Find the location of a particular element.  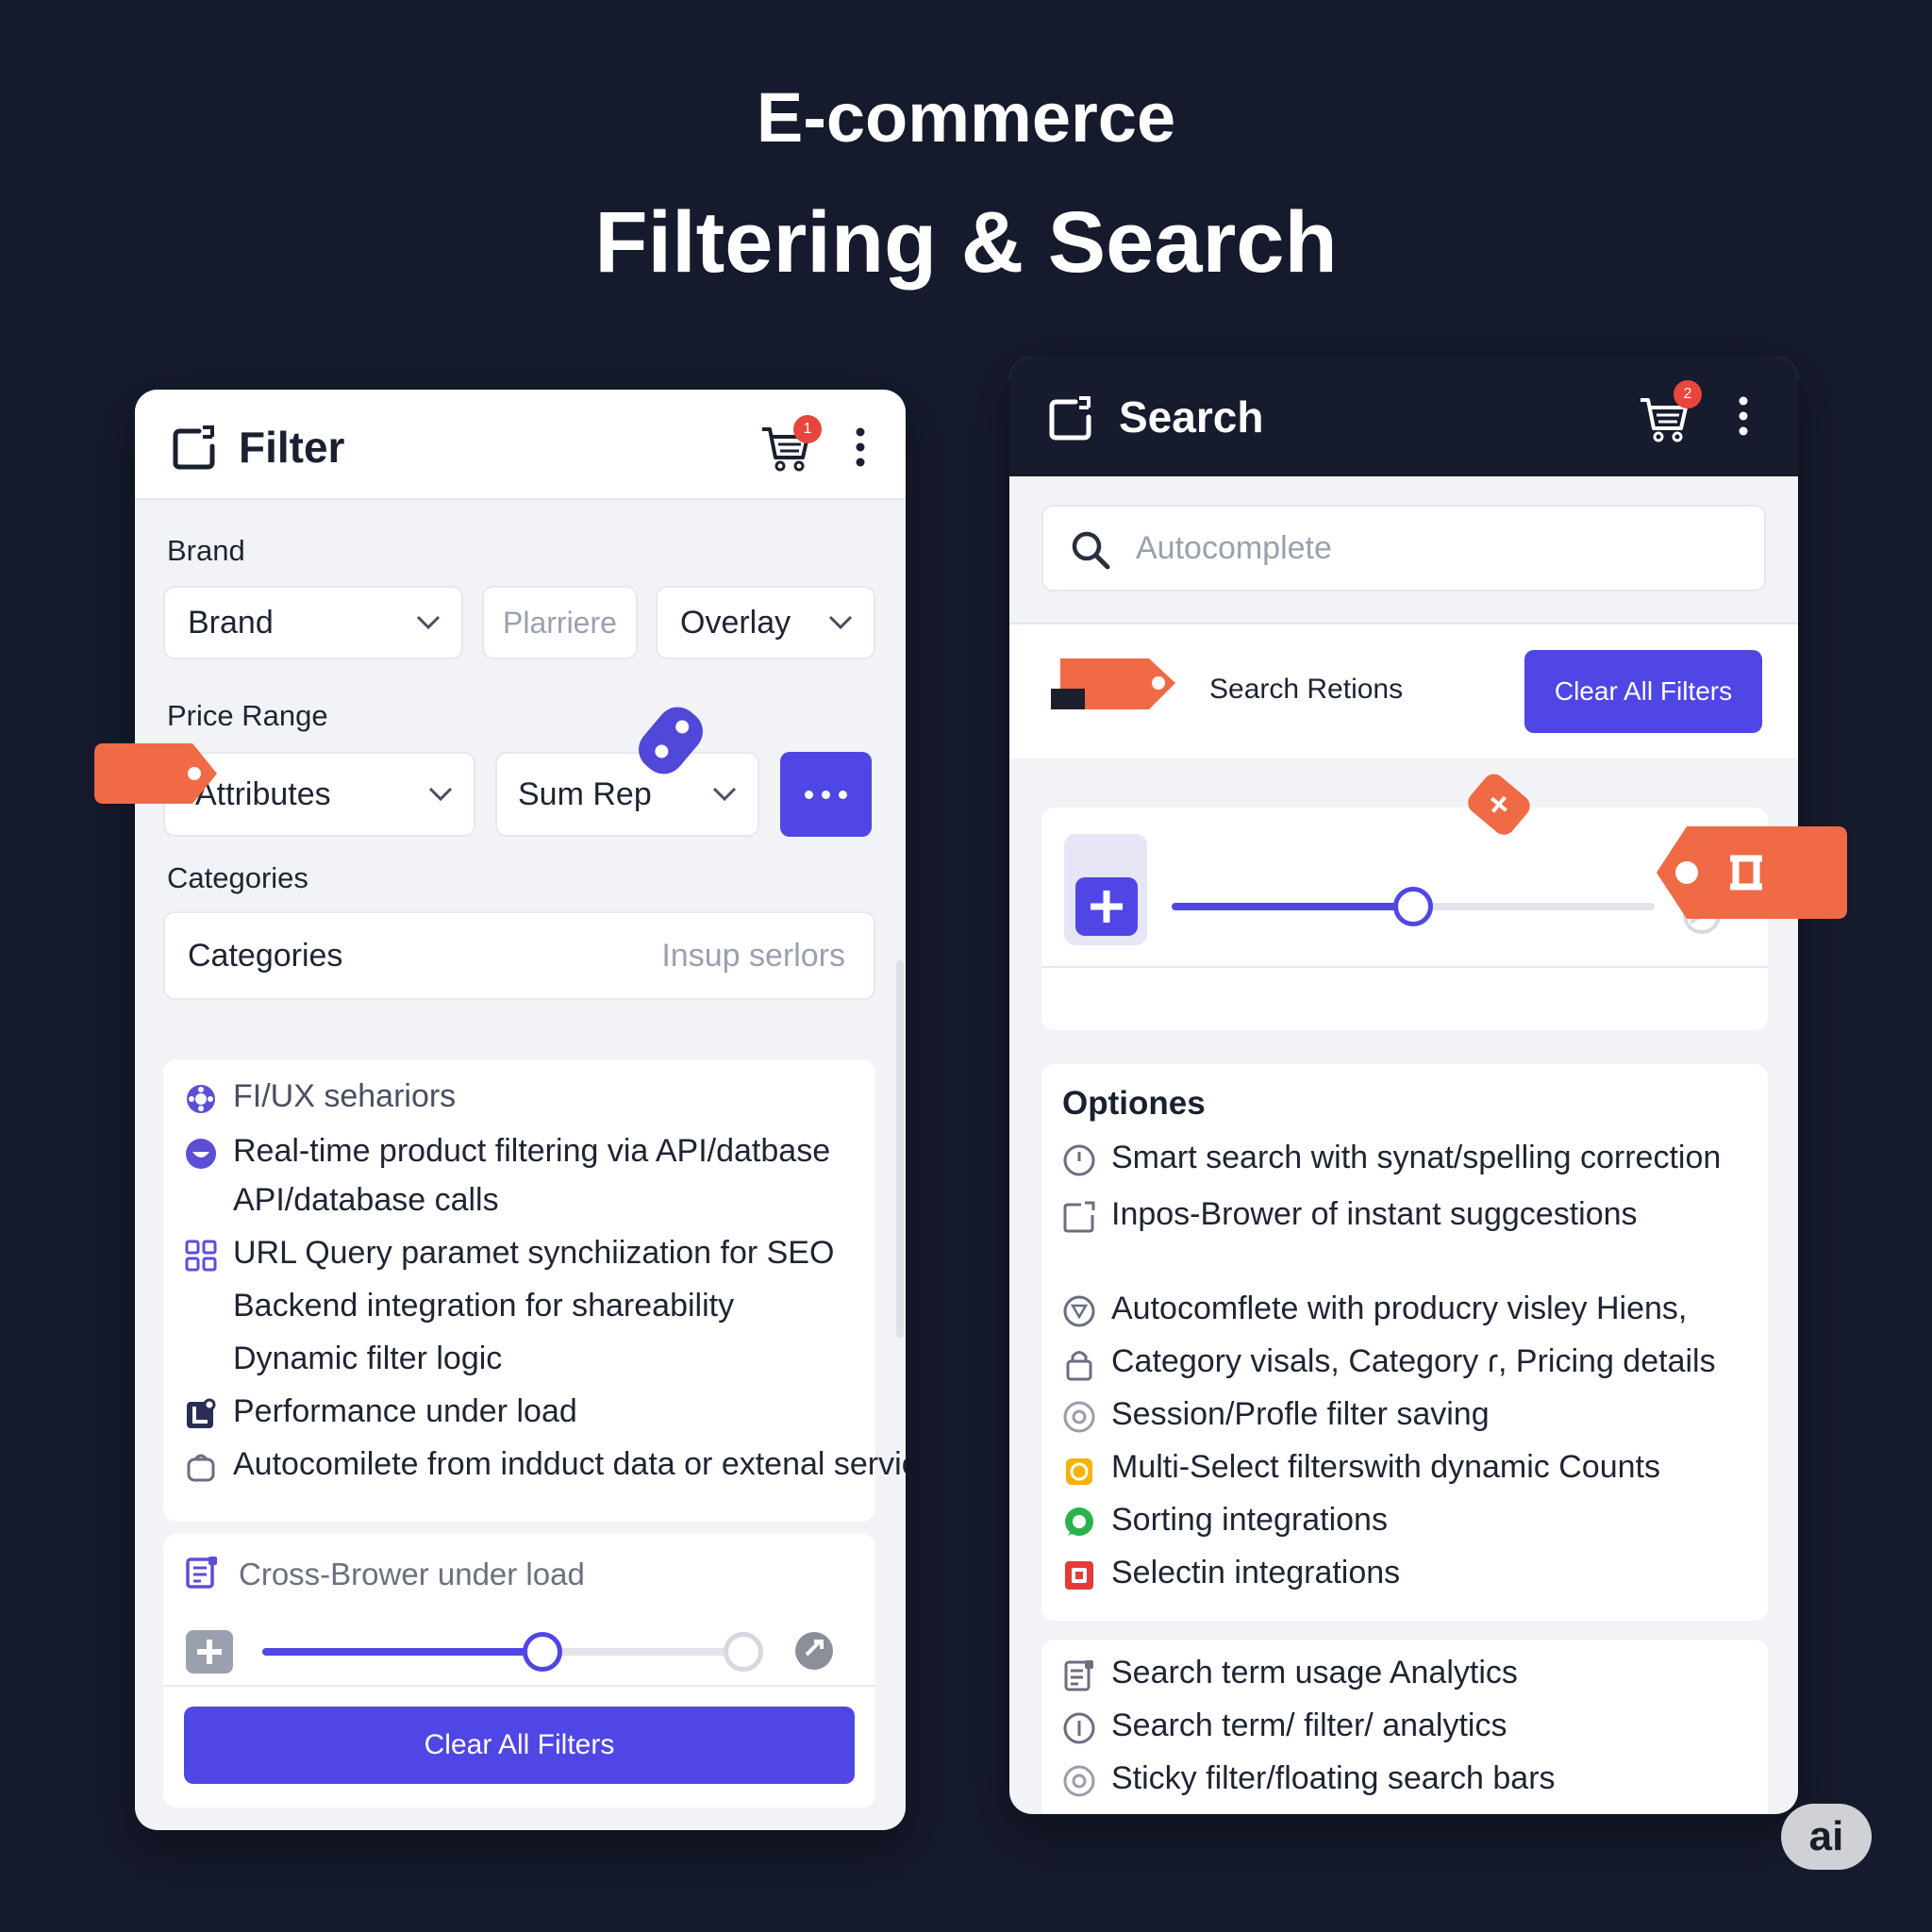

price-range-label: Price Range is located at coordinates (247, 715).